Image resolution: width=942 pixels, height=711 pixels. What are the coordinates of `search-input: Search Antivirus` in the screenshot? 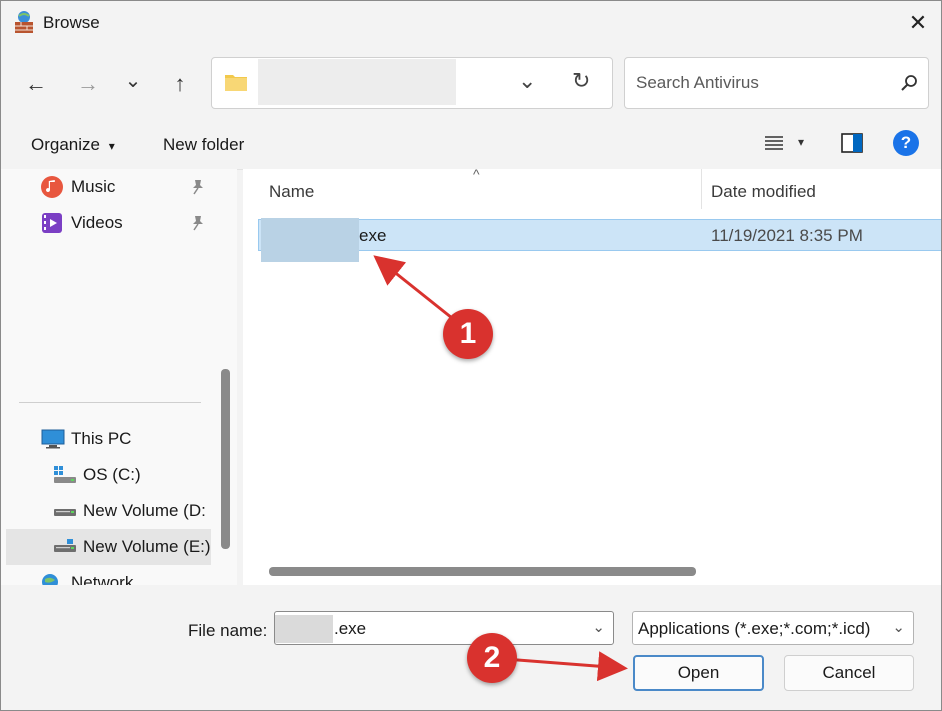 It's located at (697, 83).